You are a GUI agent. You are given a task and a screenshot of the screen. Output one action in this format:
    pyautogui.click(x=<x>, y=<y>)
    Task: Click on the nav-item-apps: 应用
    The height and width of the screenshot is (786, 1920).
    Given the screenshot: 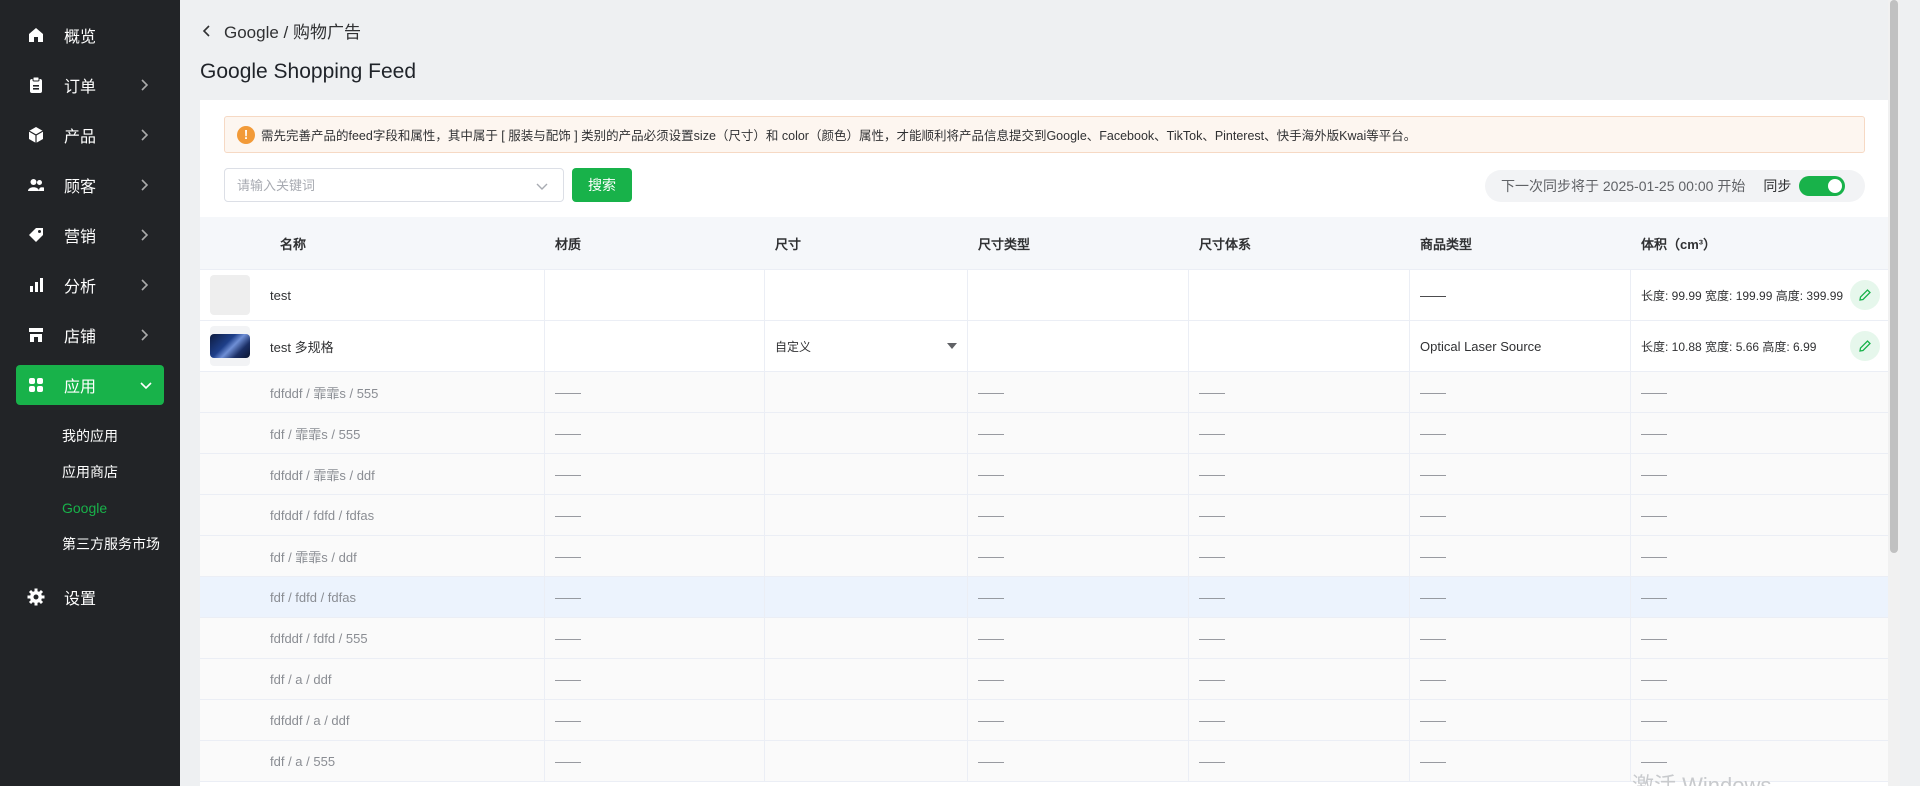 What is the action you would take?
    pyautogui.click(x=90, y=385)
    